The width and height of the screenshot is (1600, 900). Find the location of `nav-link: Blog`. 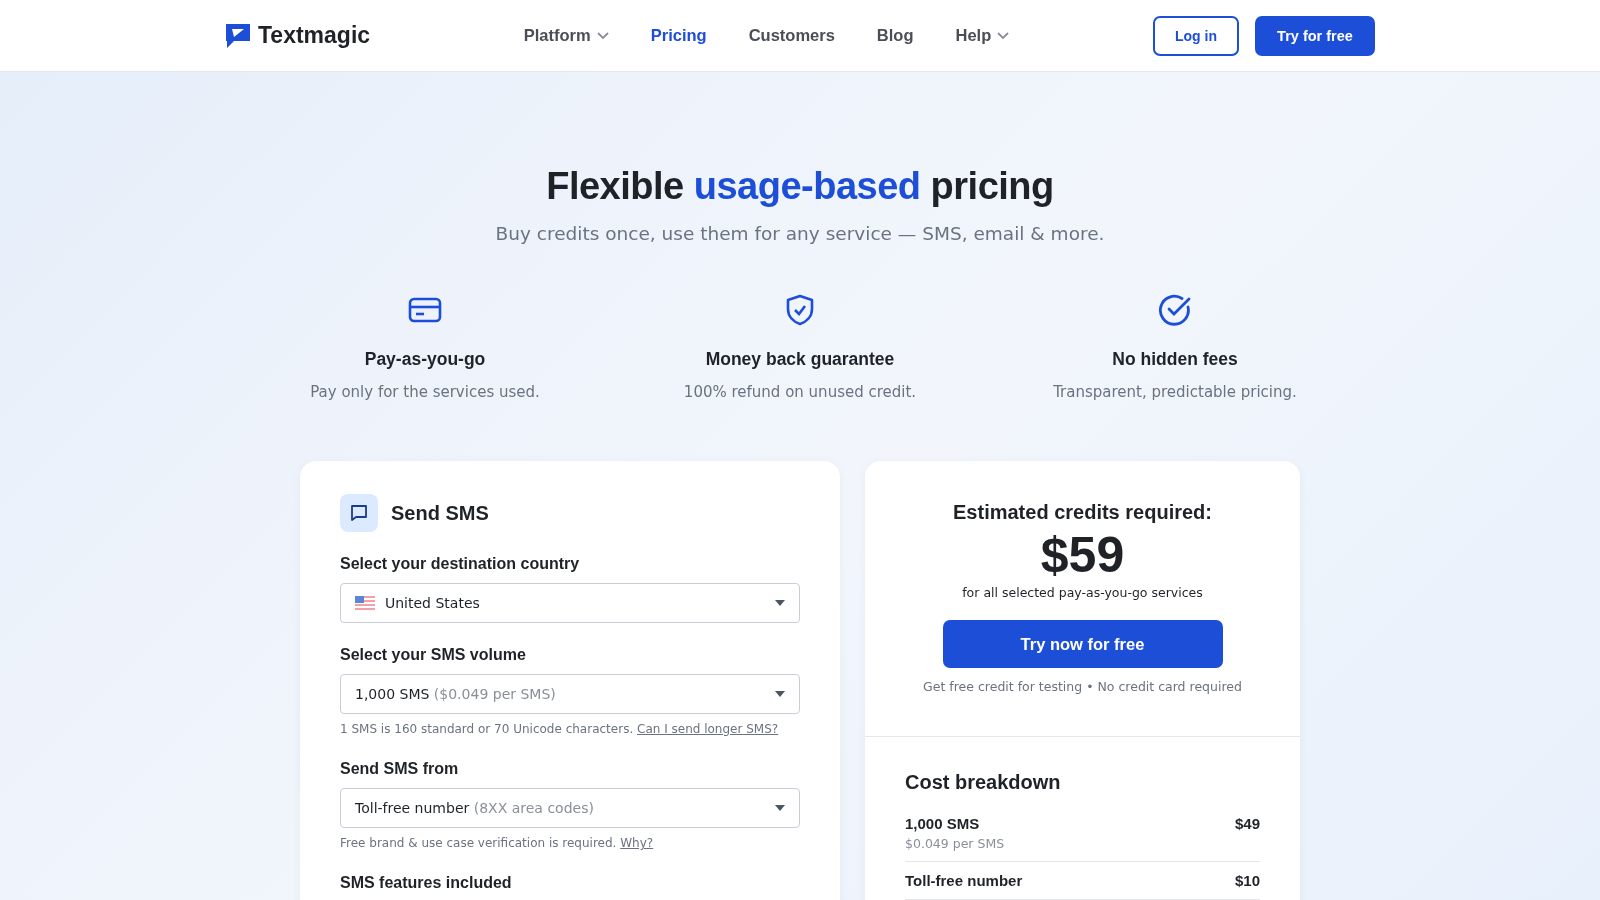

nav-link: Blog is located at coordinates (895, 35).